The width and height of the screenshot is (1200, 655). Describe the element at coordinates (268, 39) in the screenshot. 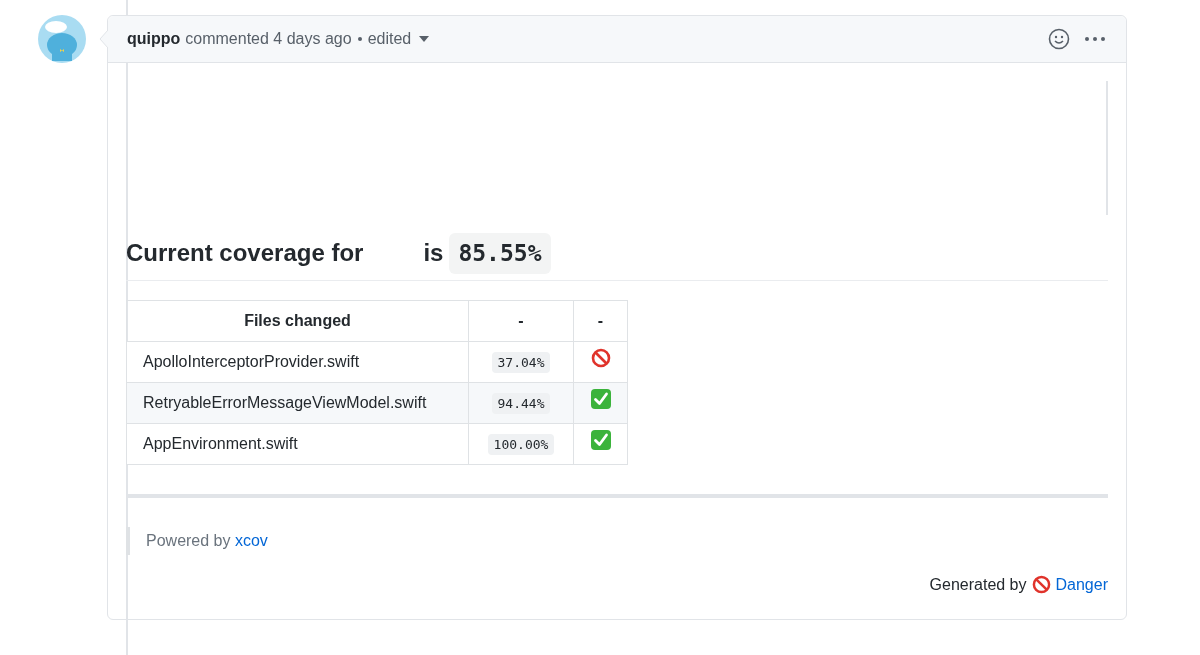

I see `comment-meta: commented 4 days ago` at that location.